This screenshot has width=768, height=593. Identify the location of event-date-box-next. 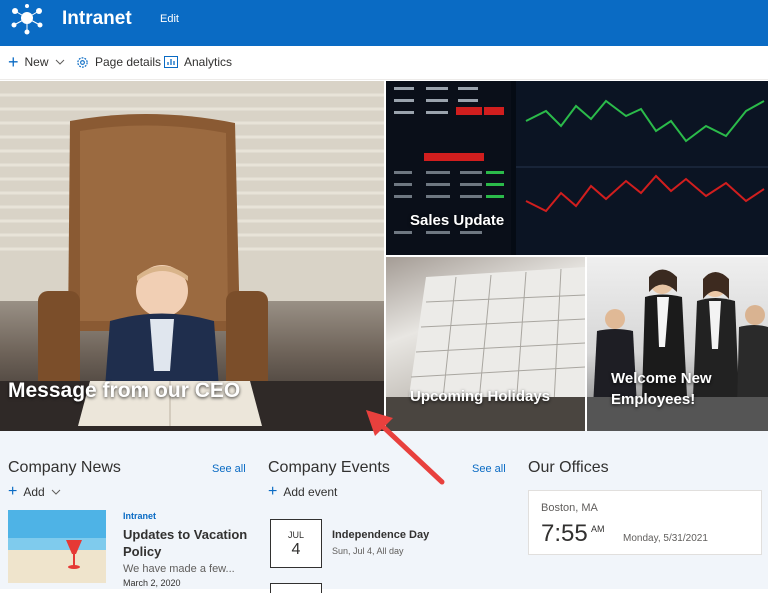
(296, 588).